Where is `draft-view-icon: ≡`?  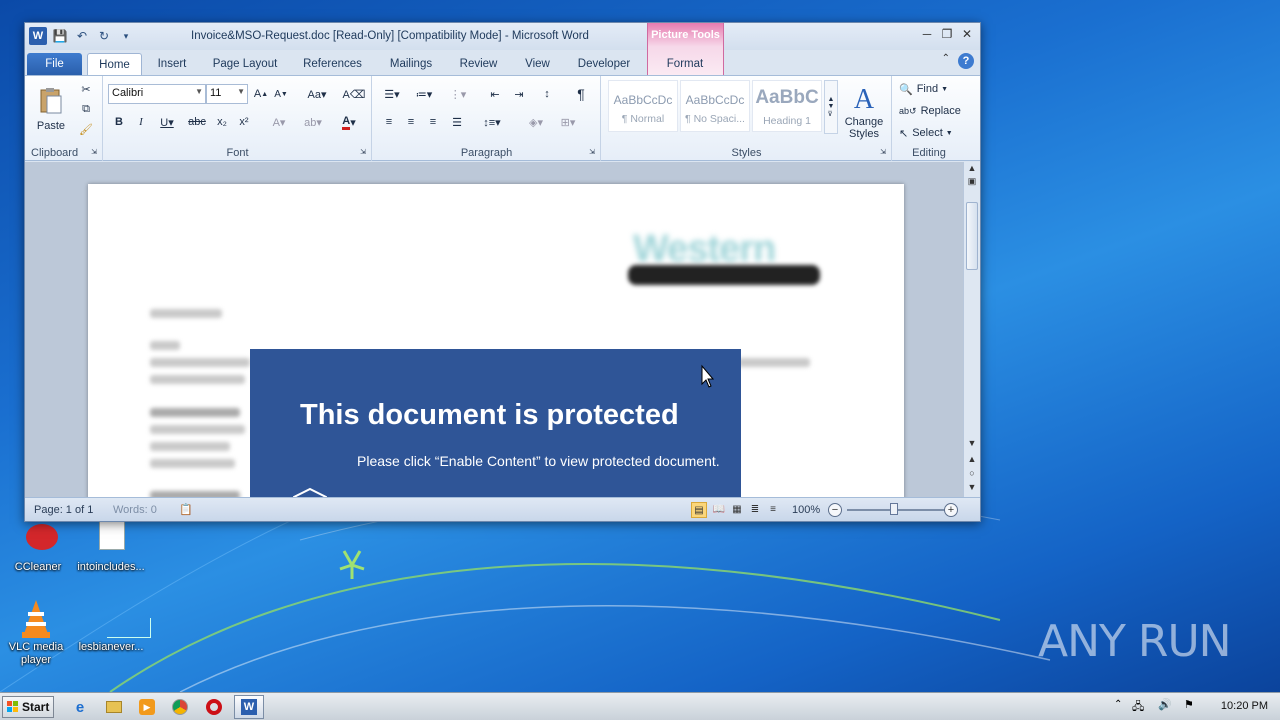 draft-view-icon: ≡ is located at coordinates (773, 510).